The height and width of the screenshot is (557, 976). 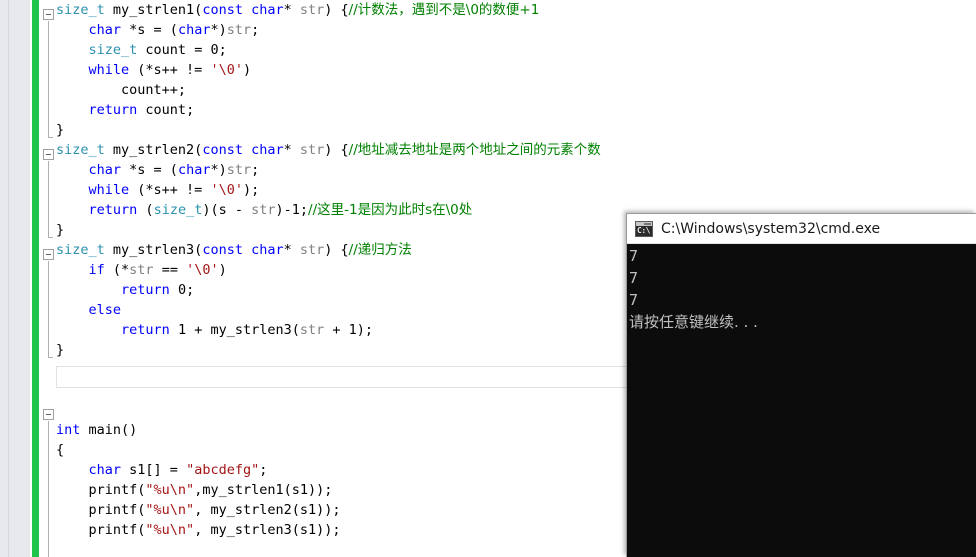 I want to click on code-token: )(s -, so click(x=227, y=210).